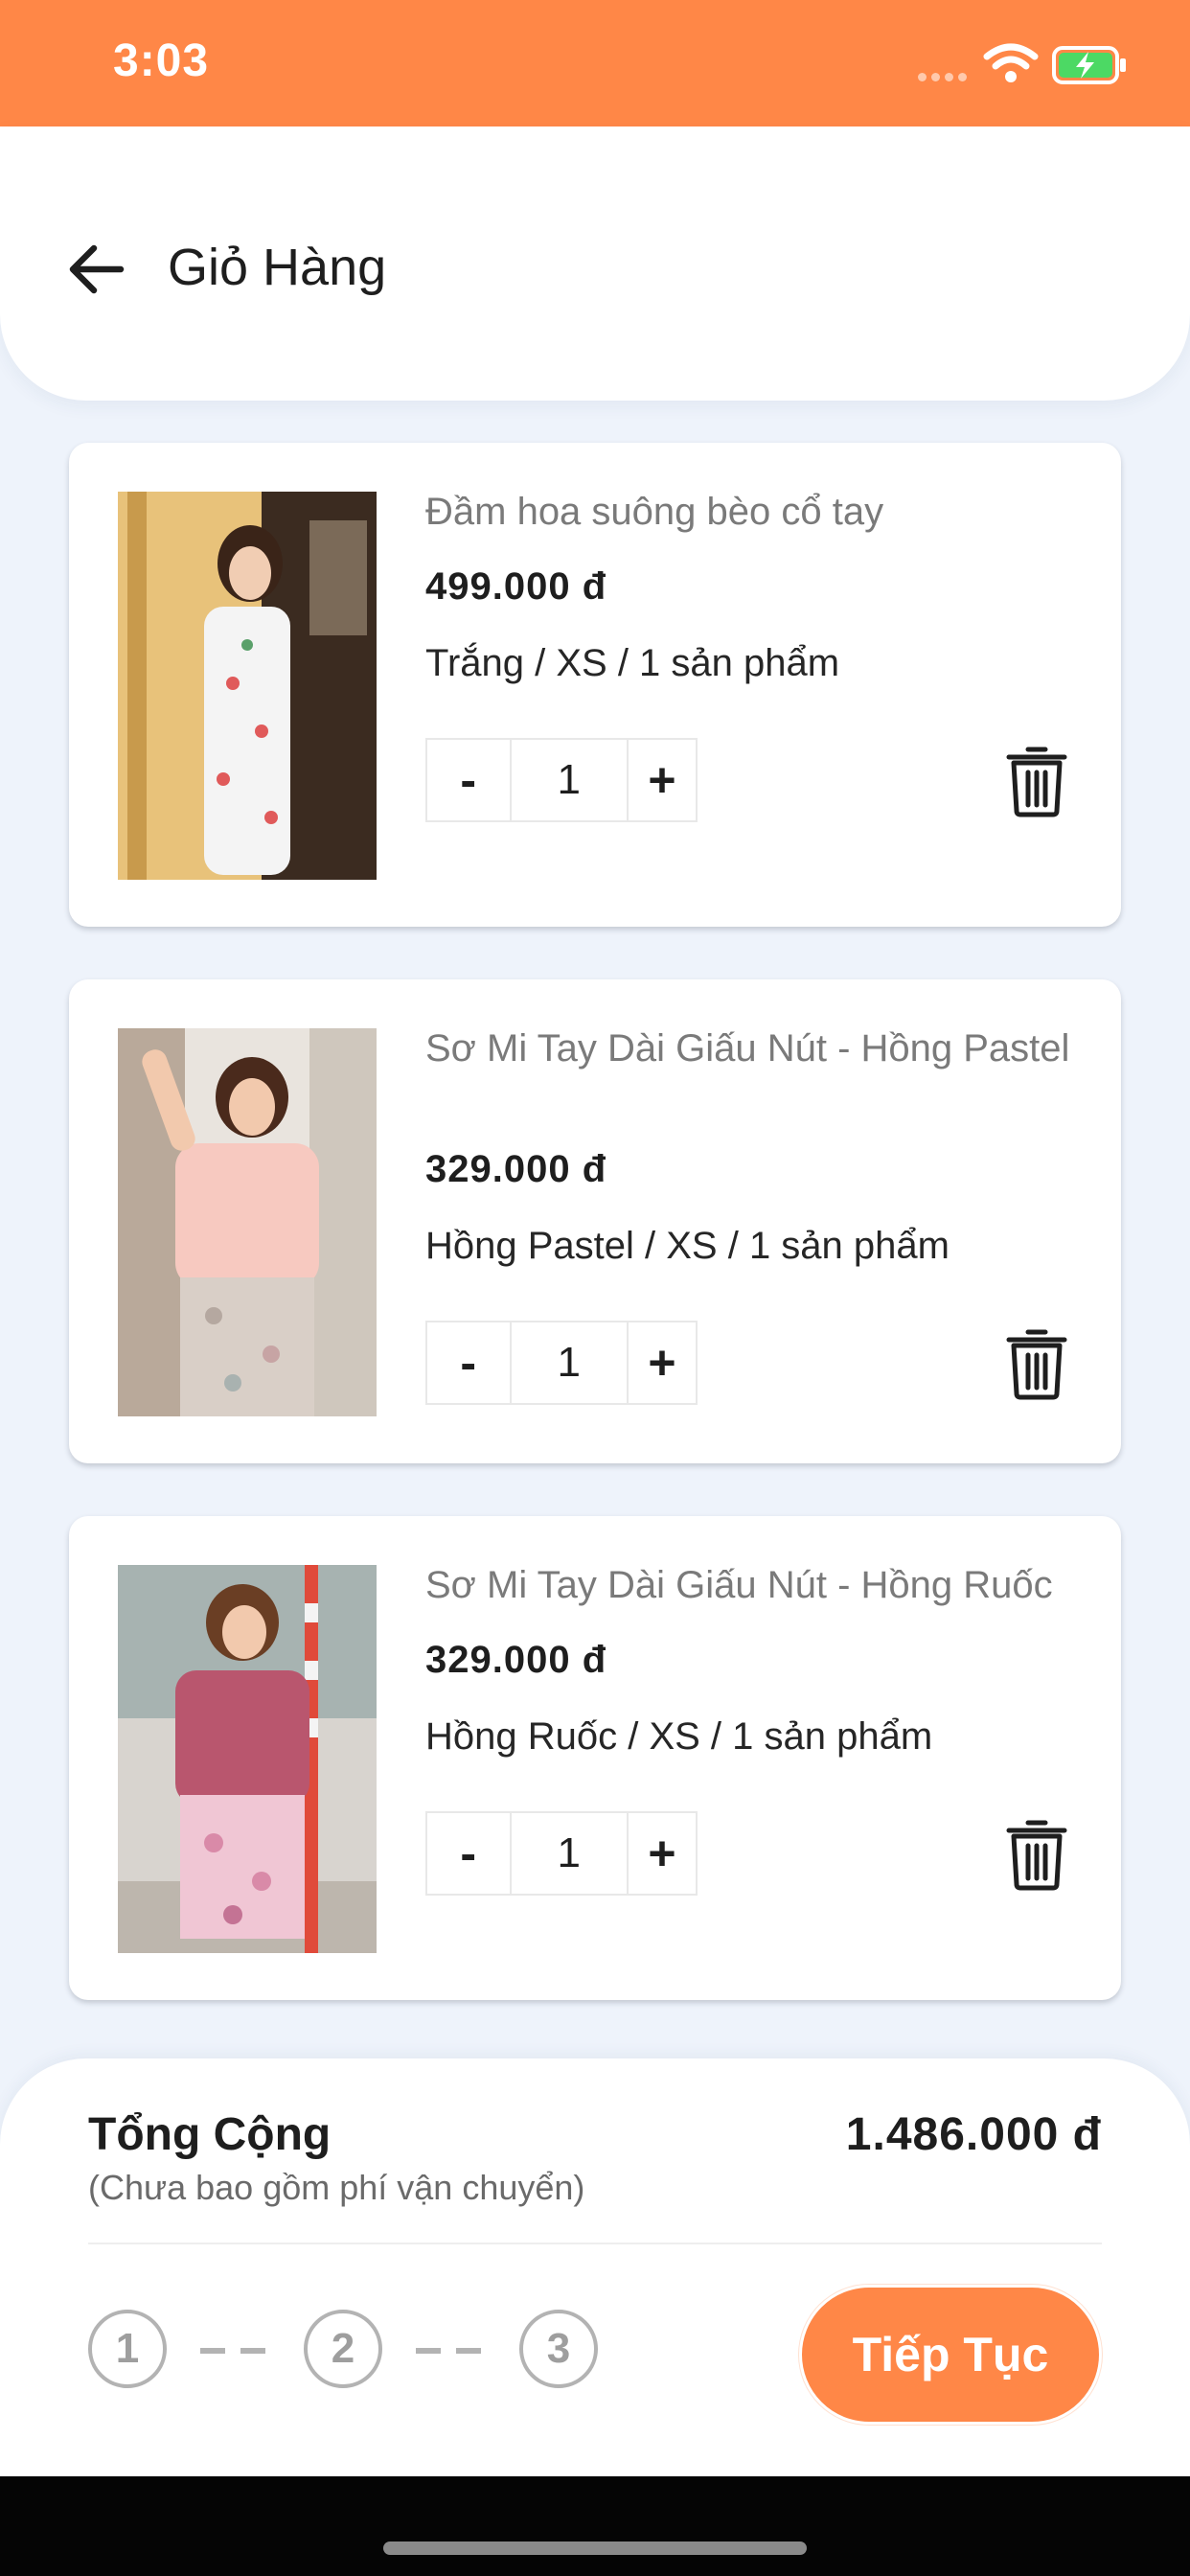 The height and width of the screenshot is (2576, 1190). Describe the element at coordinates (945, 77) in the screenshot. I see `signal-dots-icon` at that location.